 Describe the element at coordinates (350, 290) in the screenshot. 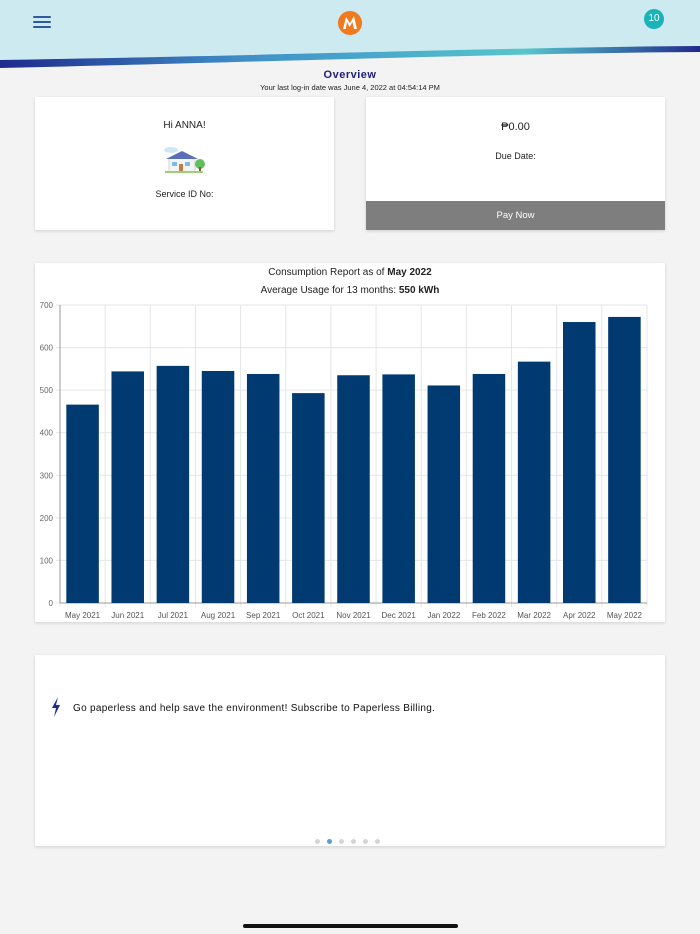

I see `chart-average: Average Usage for 13 months: 550 kWh` at that location.